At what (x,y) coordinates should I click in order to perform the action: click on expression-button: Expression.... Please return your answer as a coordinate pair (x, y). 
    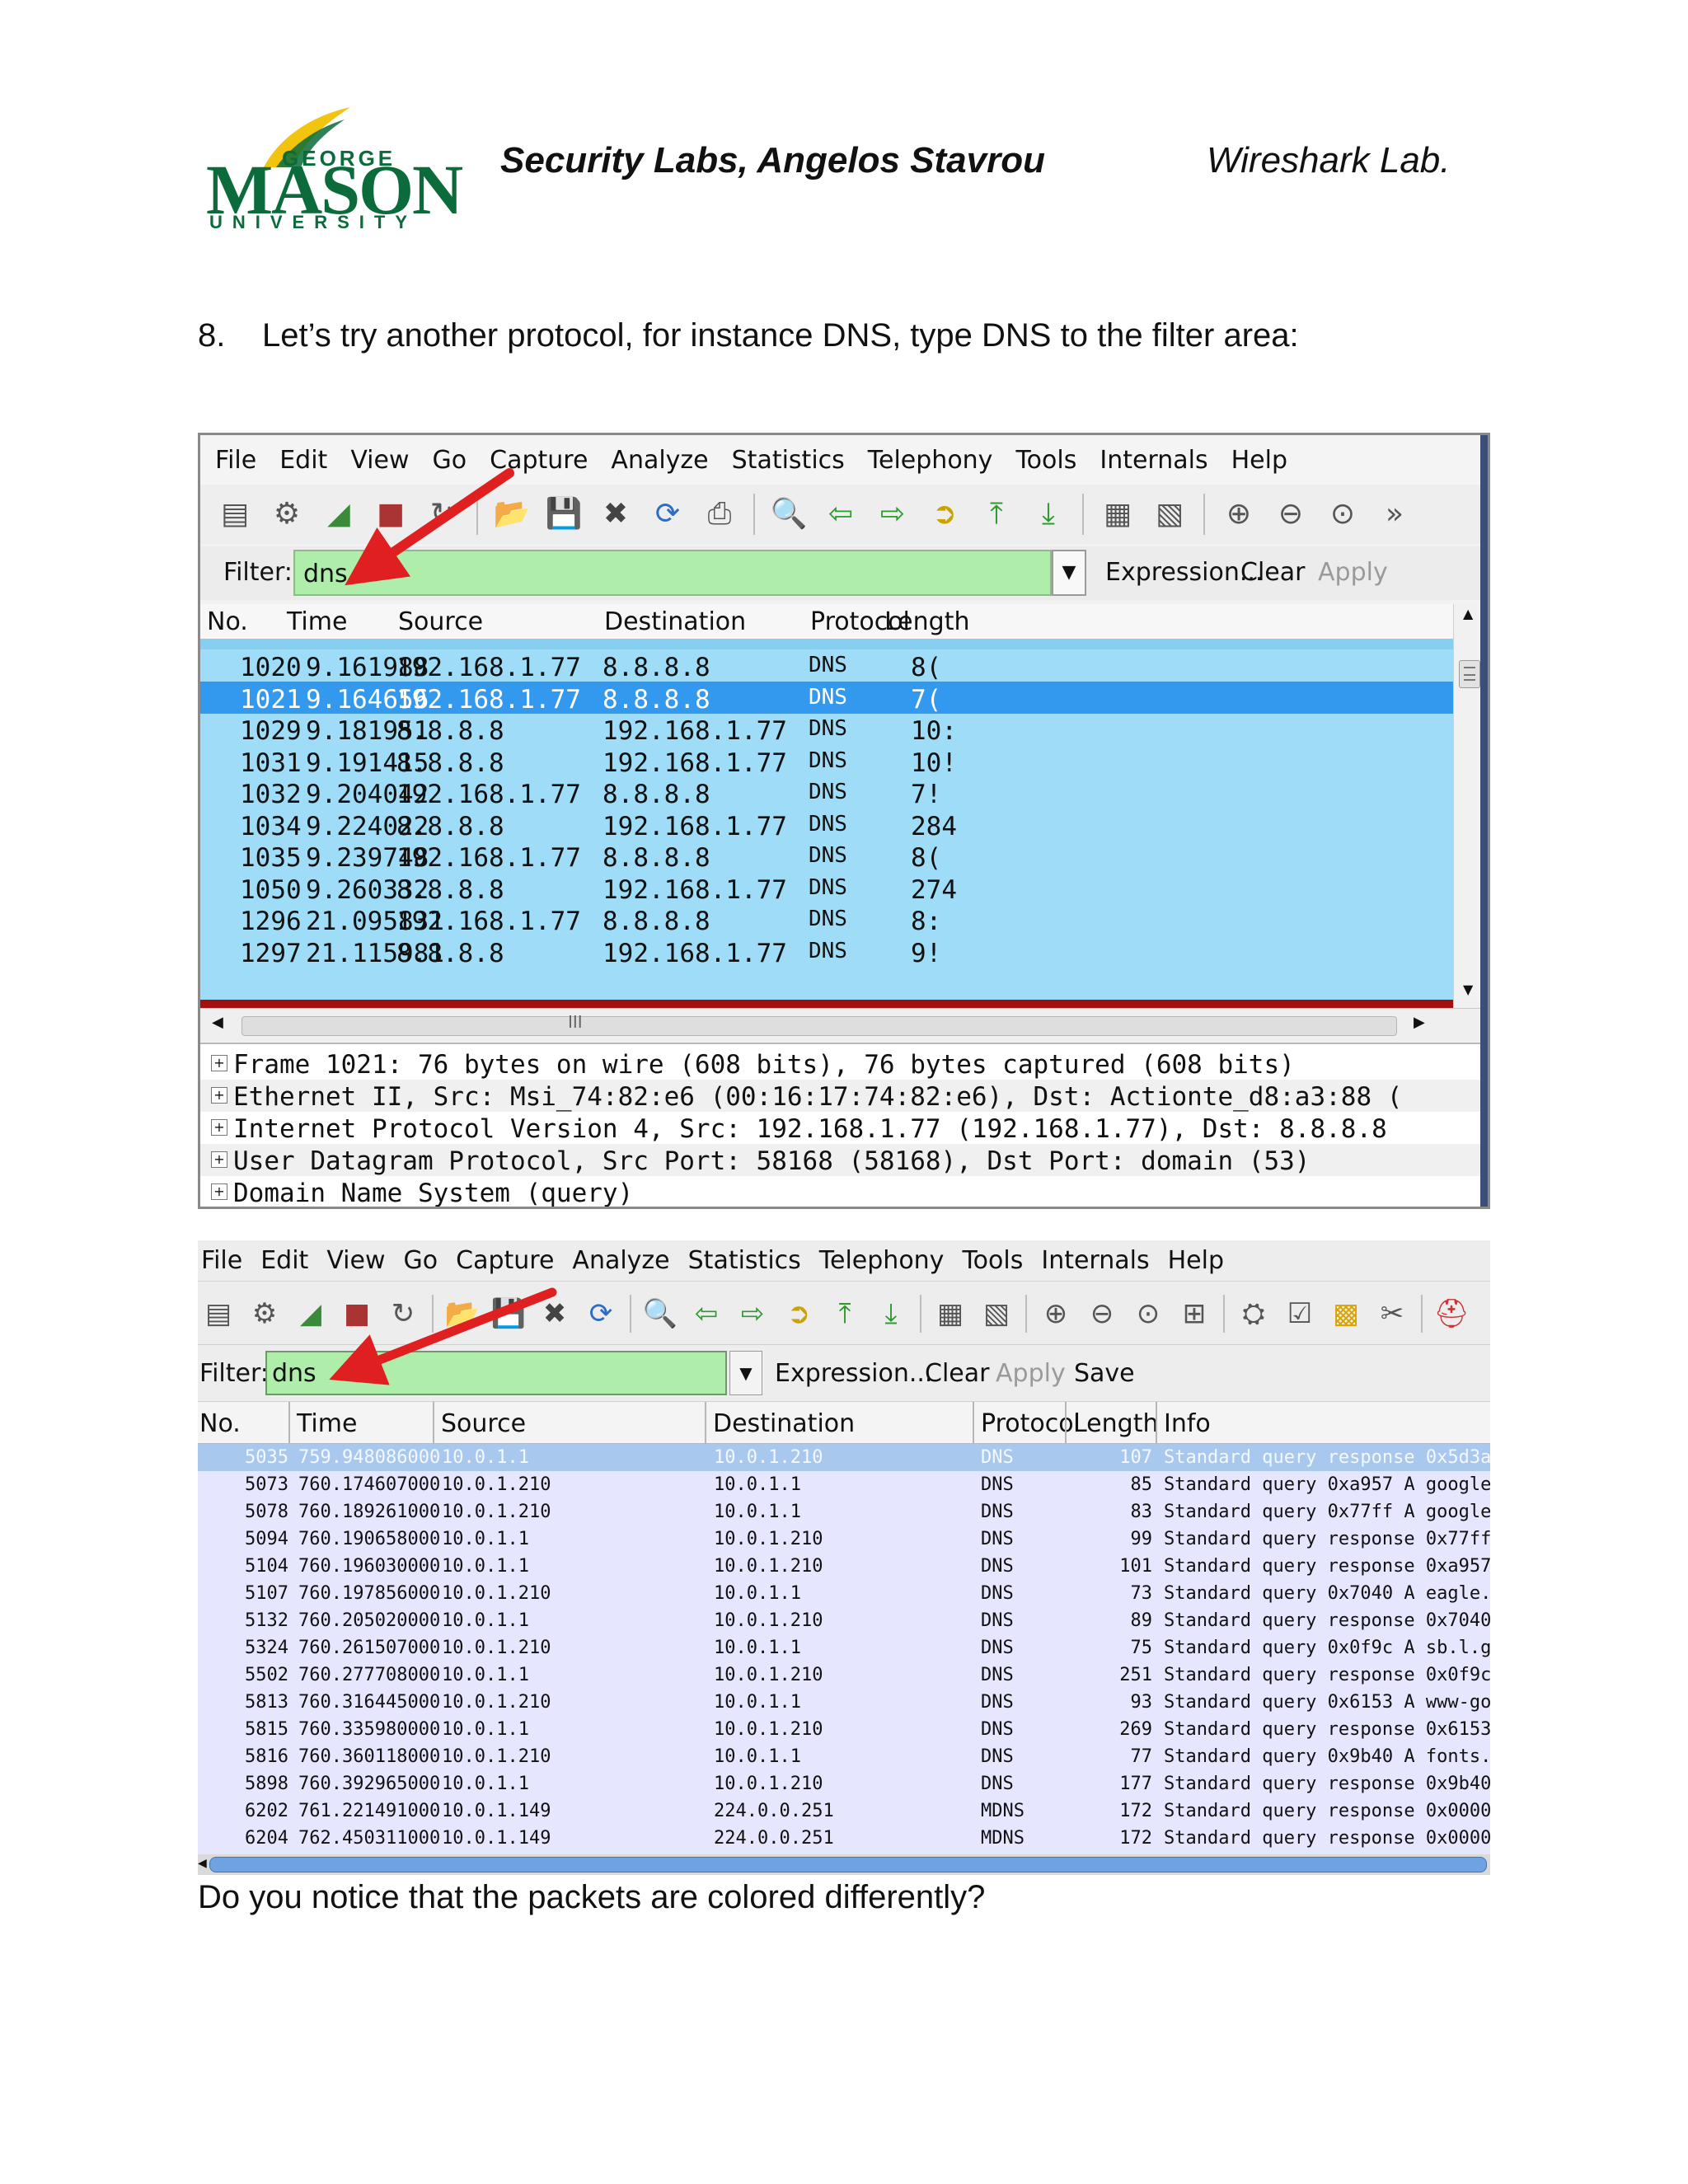
    Looking at the image, I should click on (1184, 572).